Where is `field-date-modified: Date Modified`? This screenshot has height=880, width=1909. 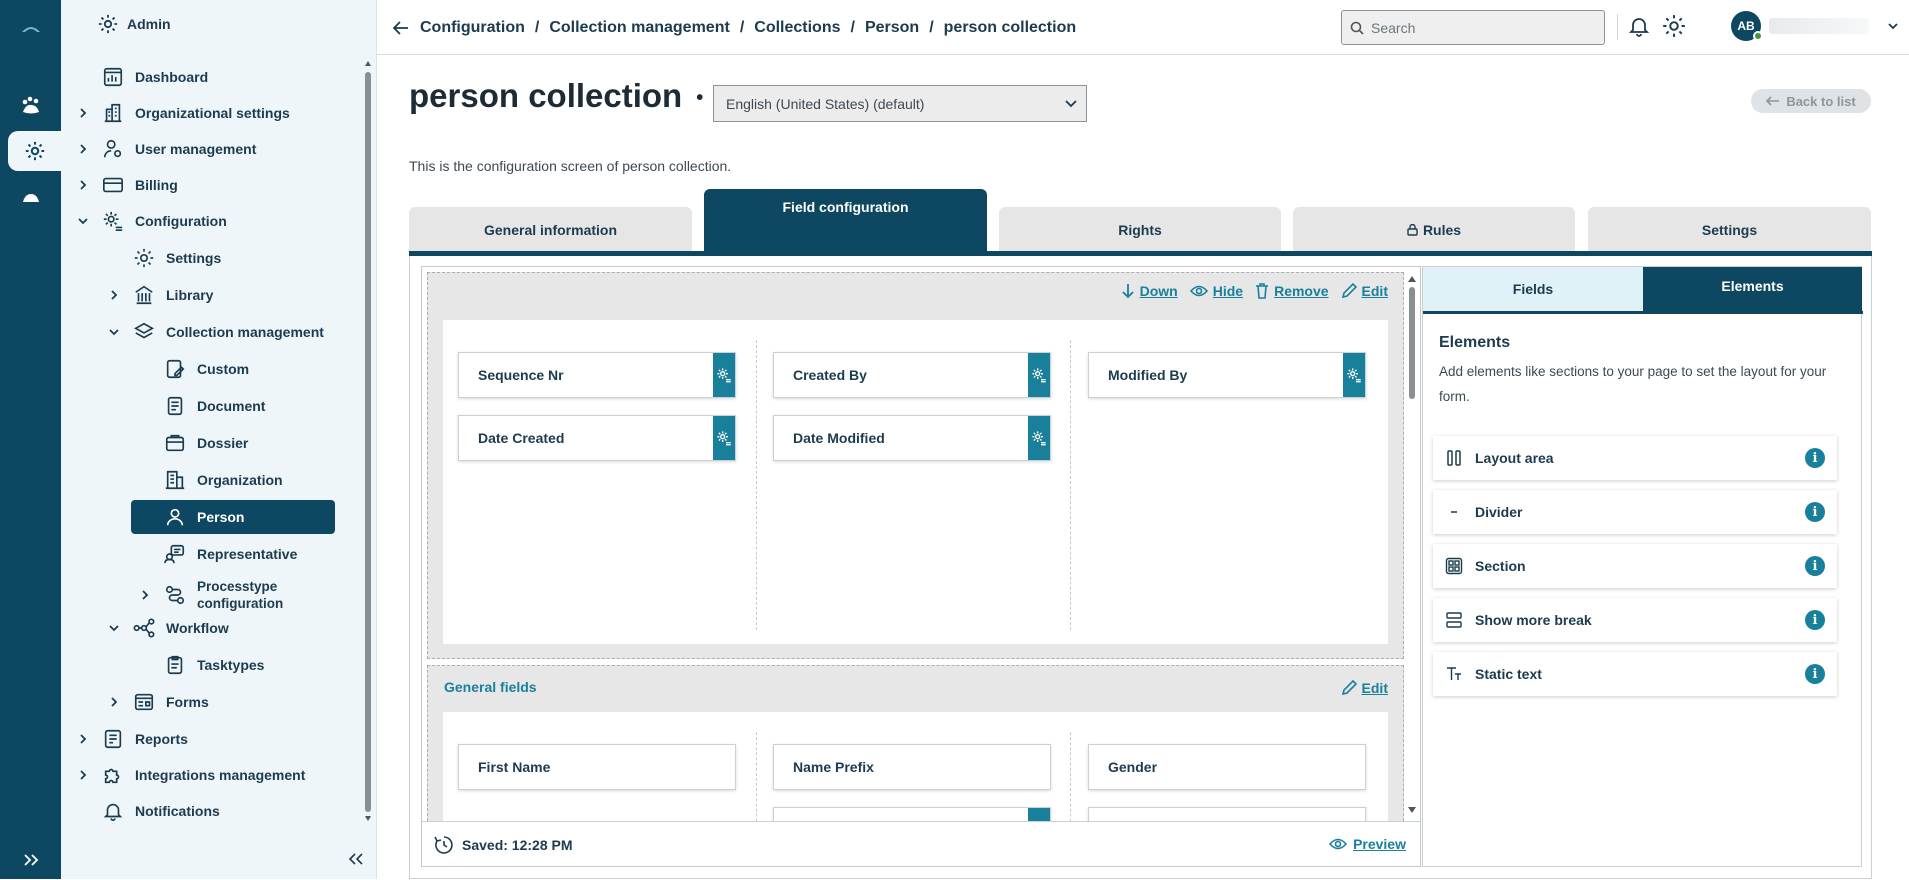
field-date-modified: Date Modified is located at coordinates (912, 438).